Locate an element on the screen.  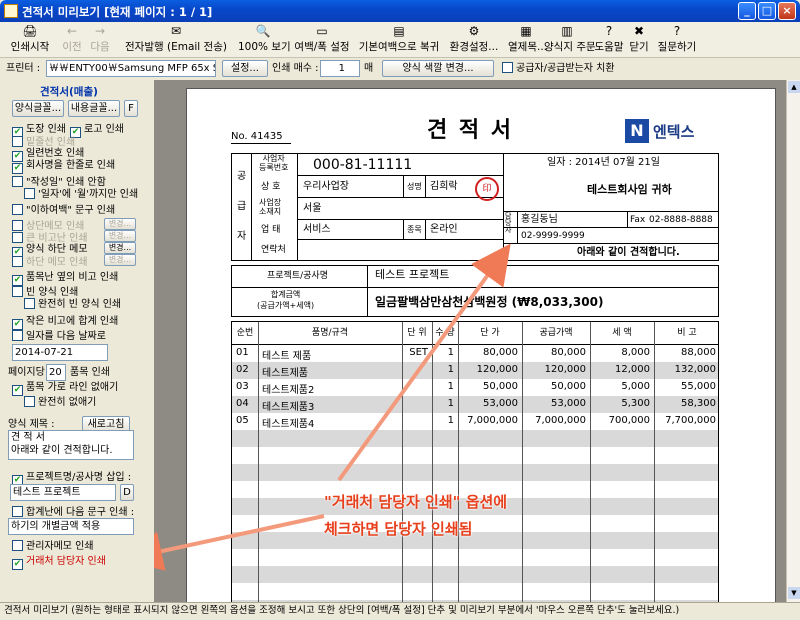
project-d-button: D is located at coordinates (127, 492).